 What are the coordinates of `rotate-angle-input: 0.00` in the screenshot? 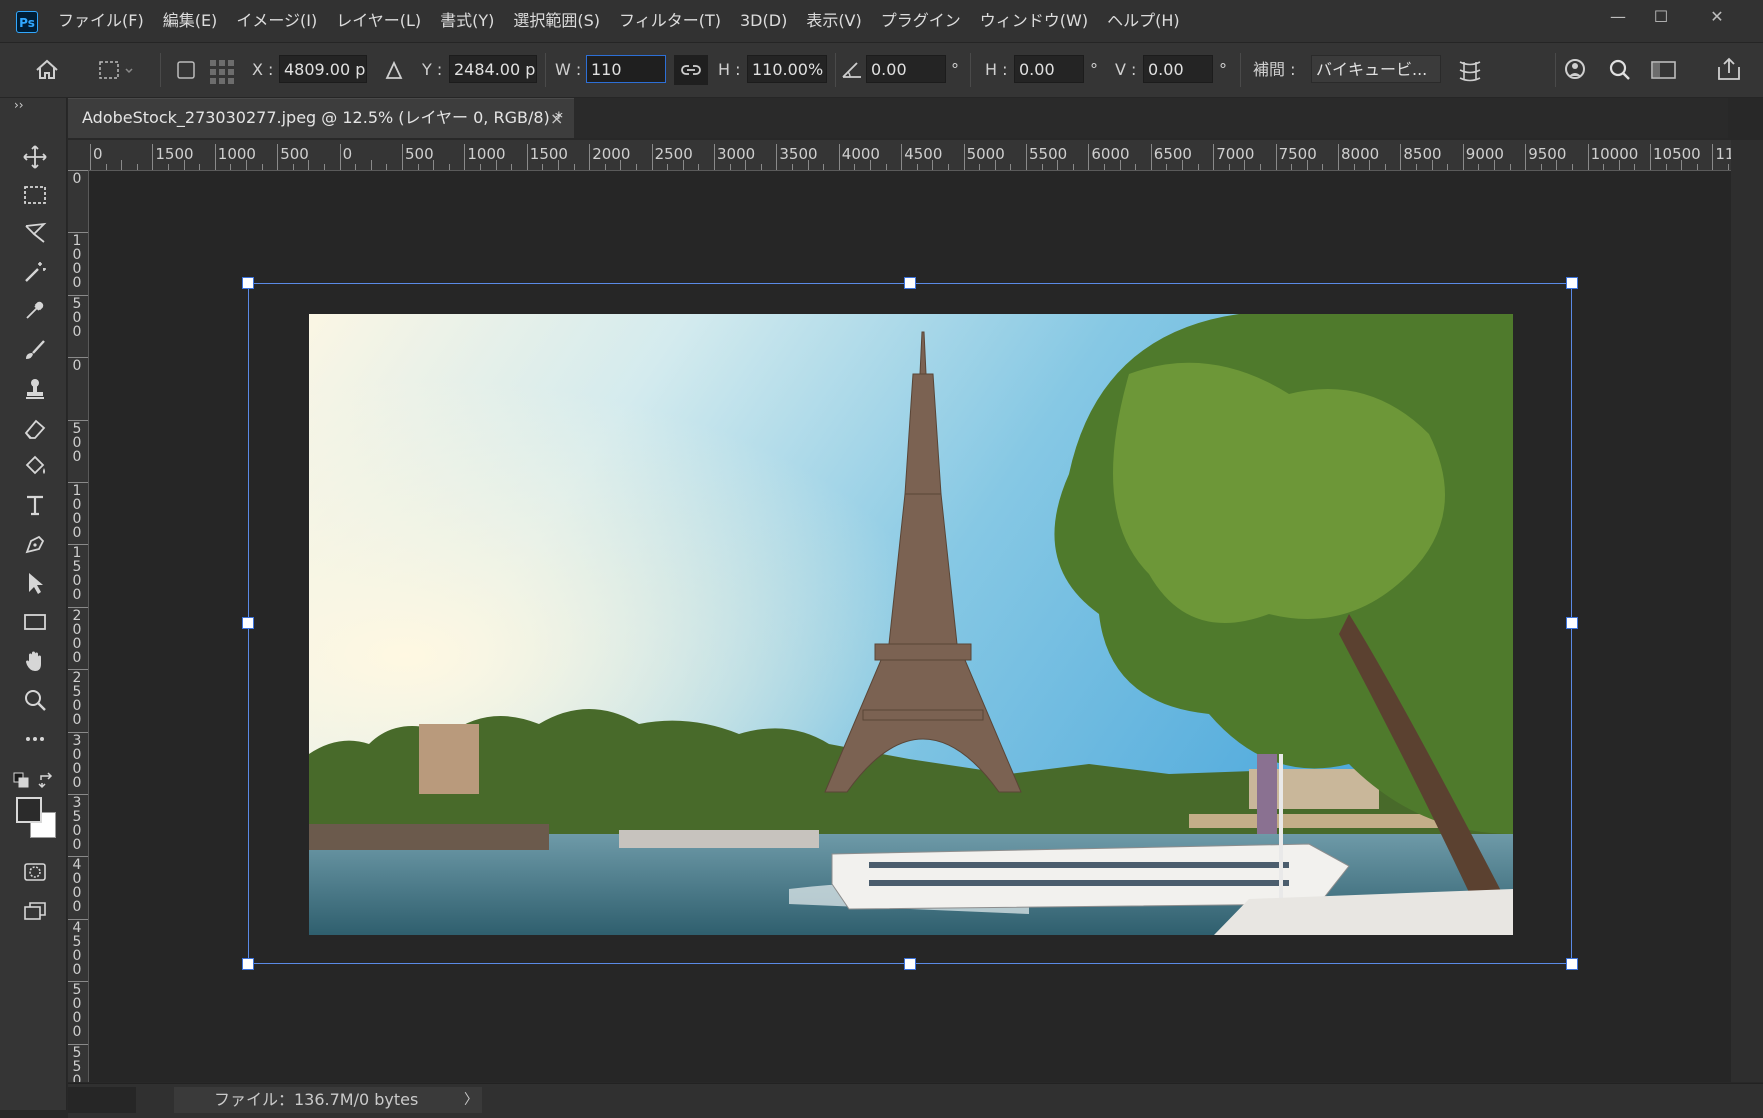 It's located at (906, 69).